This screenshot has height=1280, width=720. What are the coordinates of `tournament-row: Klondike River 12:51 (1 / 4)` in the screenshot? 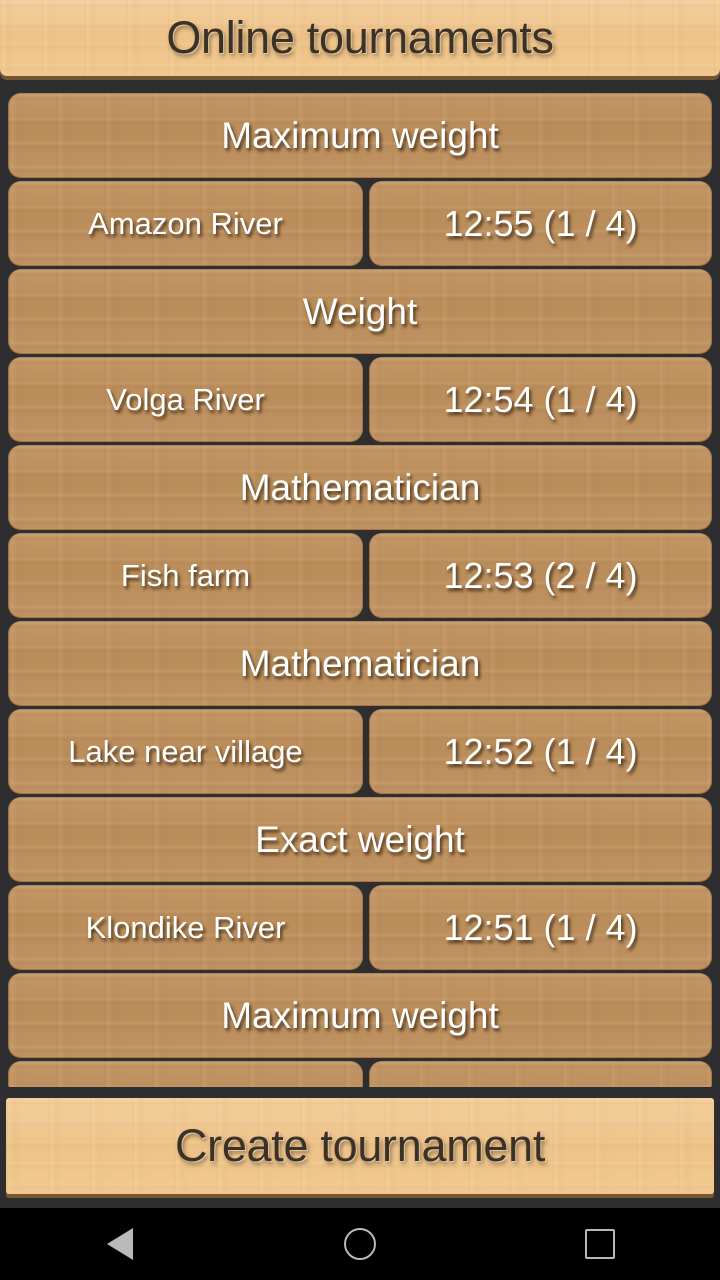 It's located at (360, 927).